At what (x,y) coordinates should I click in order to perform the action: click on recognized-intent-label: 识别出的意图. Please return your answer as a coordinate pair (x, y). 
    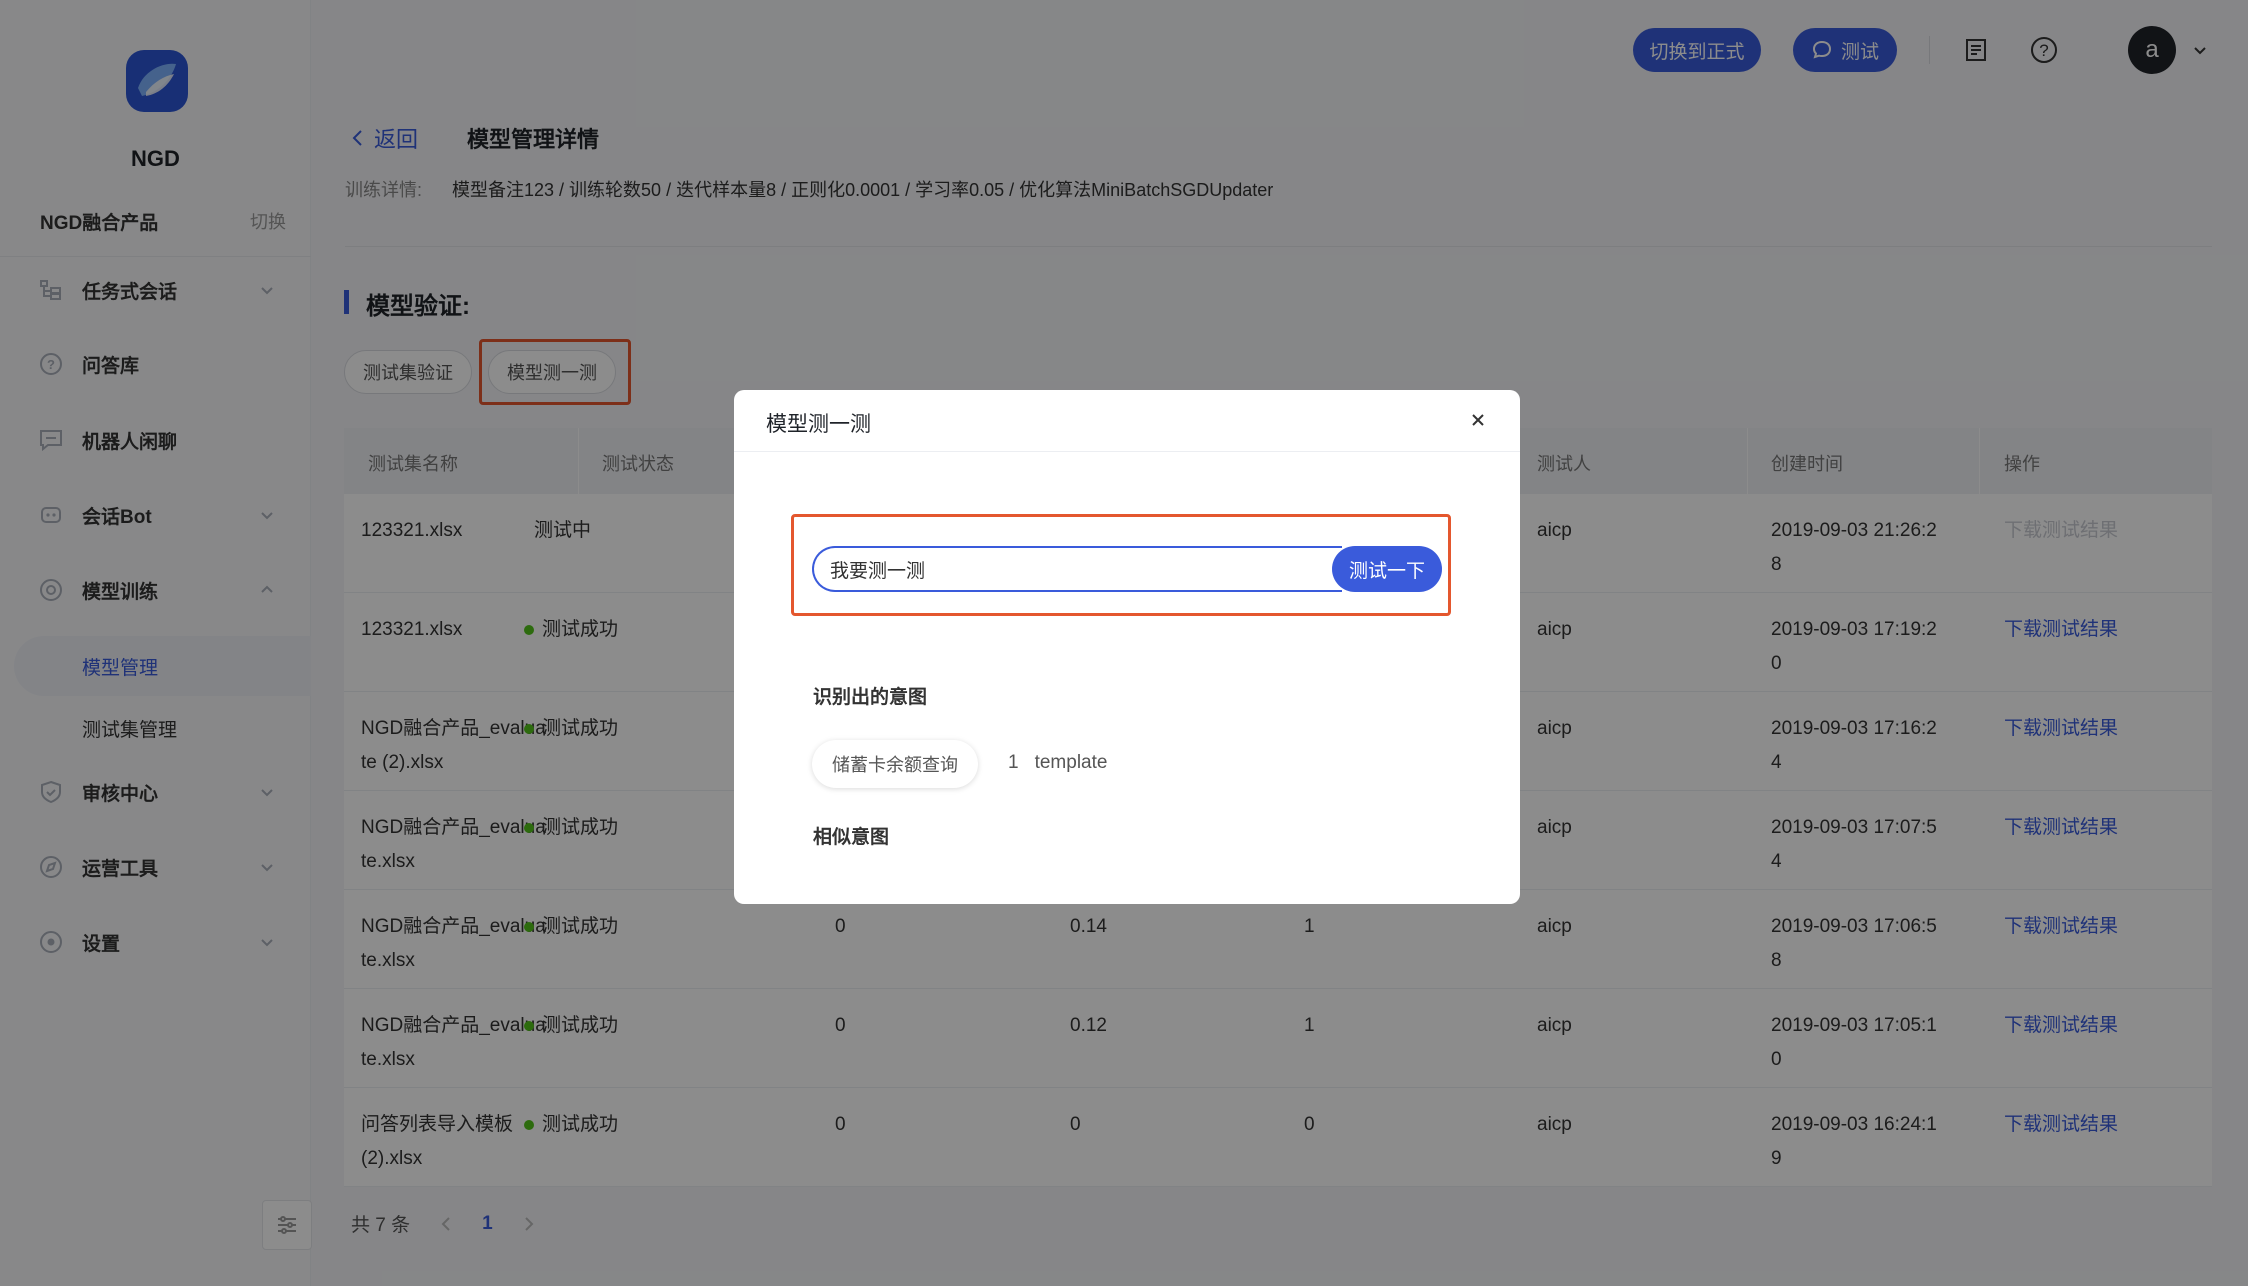
    Looking at the image, I should click on (870, 697).